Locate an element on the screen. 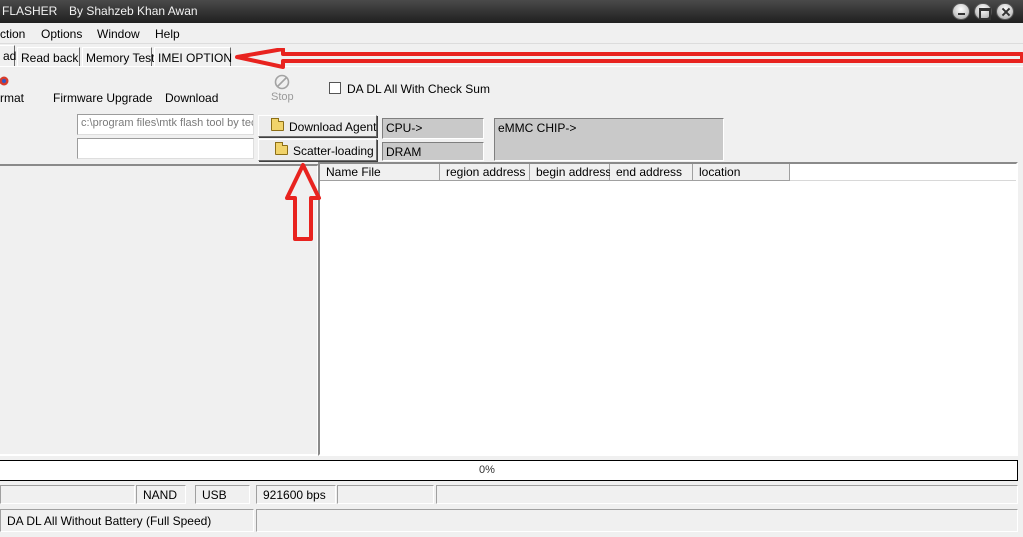  title-bar: FLASHER By Shahzeb Khan Awan is located at coordinates (511, 11).